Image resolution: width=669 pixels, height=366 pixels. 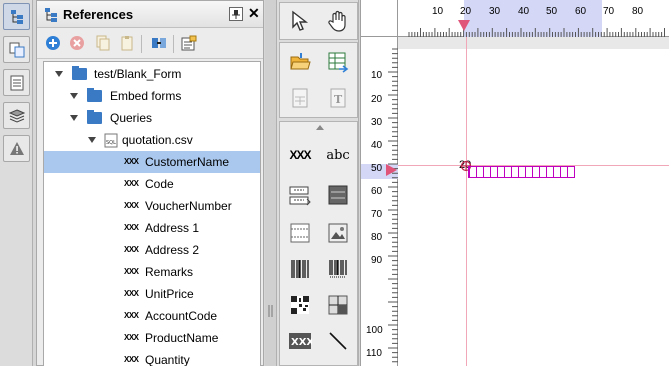 I want to click on ruler-tick-label: 90, so click(x=377, y=260).